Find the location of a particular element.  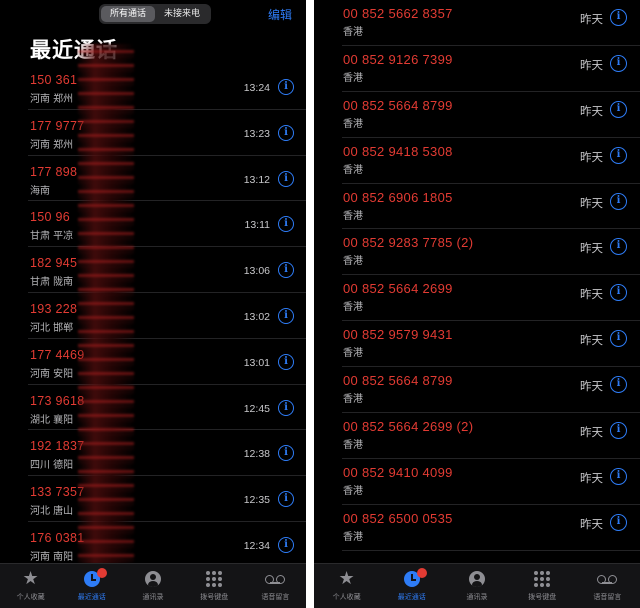

call-time: 12:34 is located at coordinates (256, 545).